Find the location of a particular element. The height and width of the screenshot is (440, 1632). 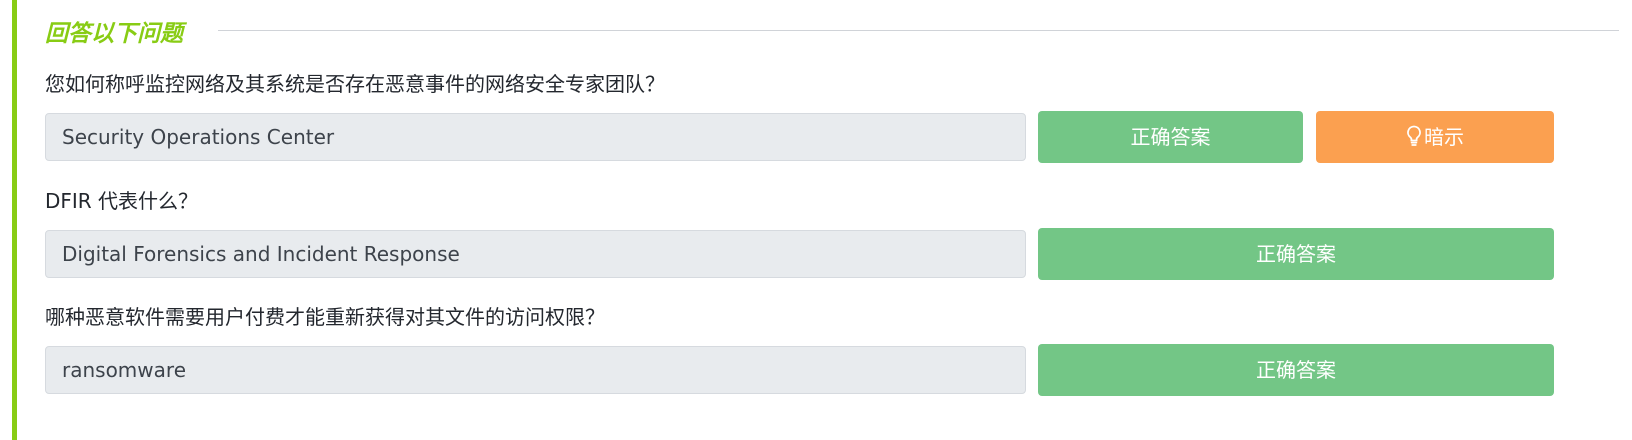

hint-button-label: 暗示 is located at coordinates (1444, 137).